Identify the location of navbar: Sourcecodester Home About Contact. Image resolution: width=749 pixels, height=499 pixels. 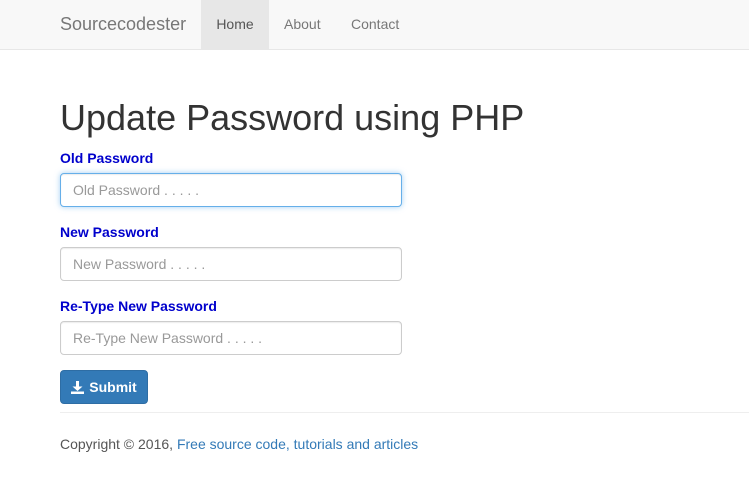
(374, 25).